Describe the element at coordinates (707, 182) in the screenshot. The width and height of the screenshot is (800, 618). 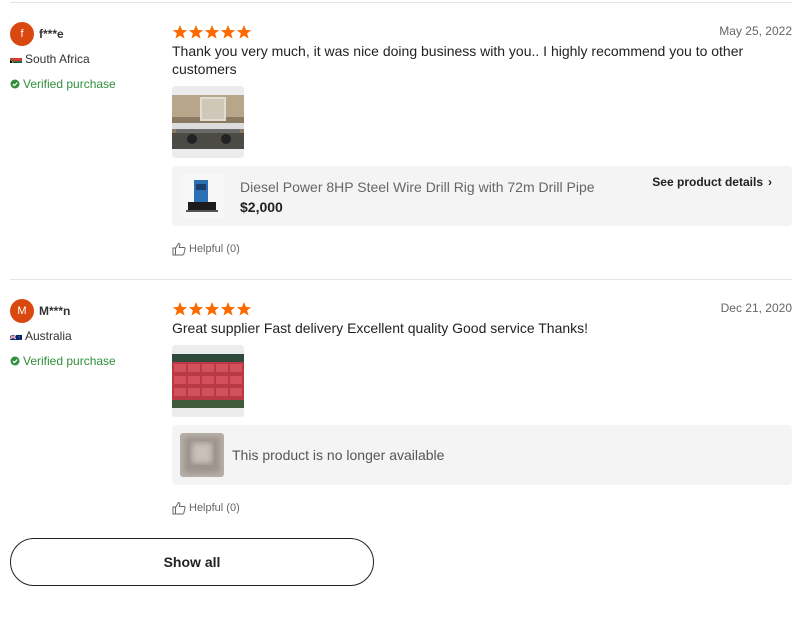
I see `see-details-label: See product details` at that location.